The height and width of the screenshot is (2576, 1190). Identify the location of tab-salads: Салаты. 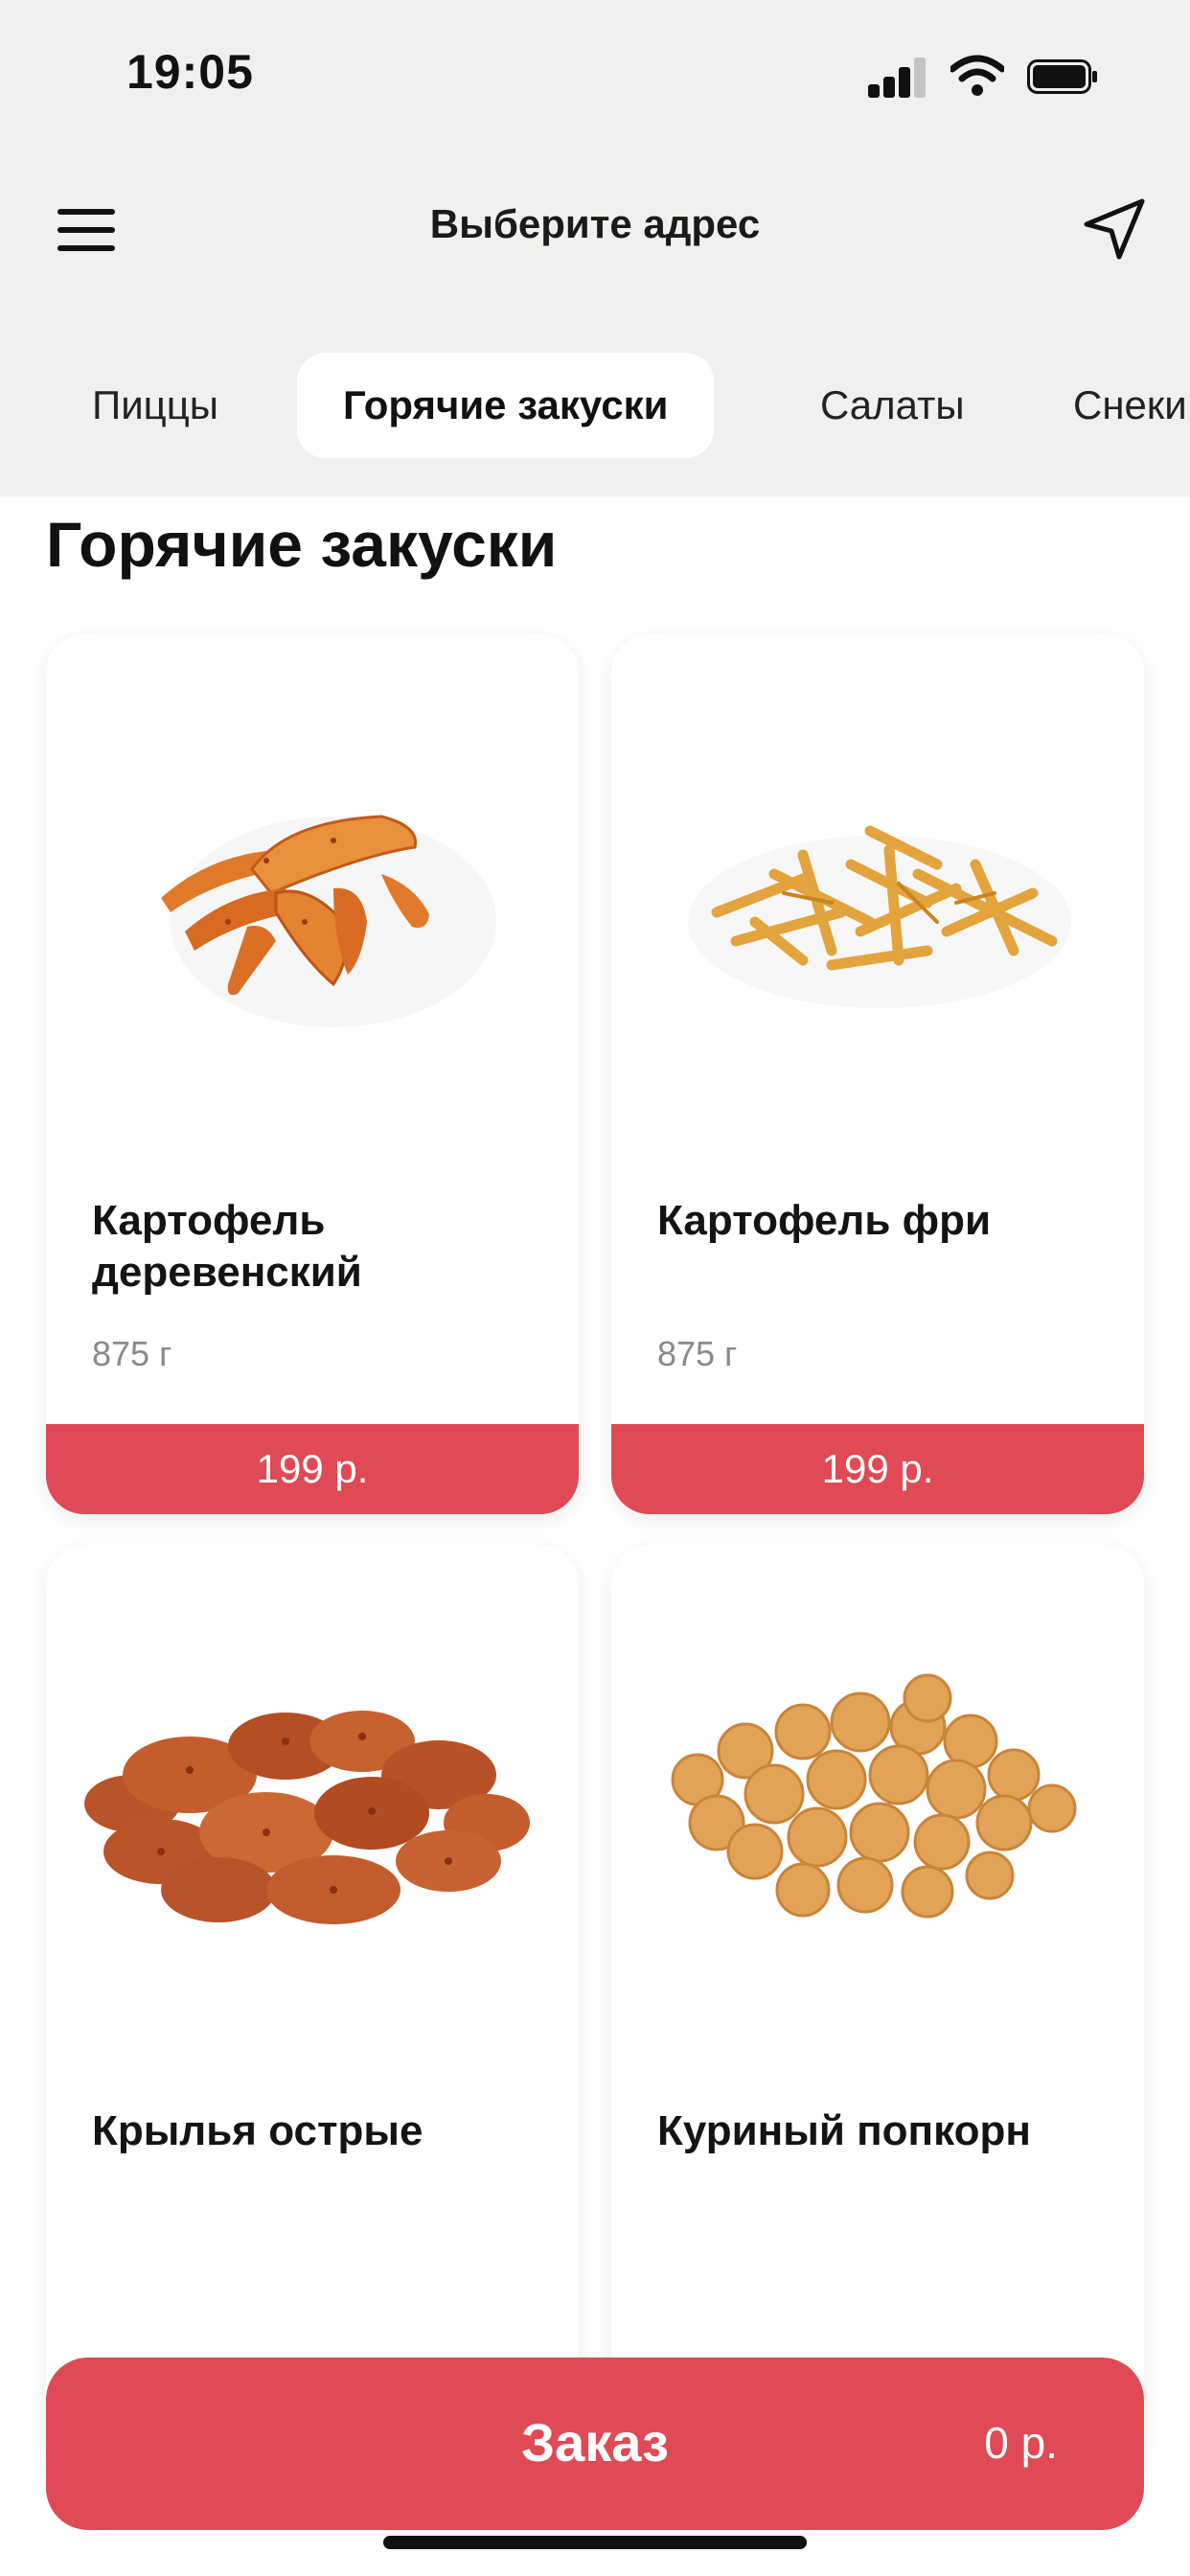
(893, 405).